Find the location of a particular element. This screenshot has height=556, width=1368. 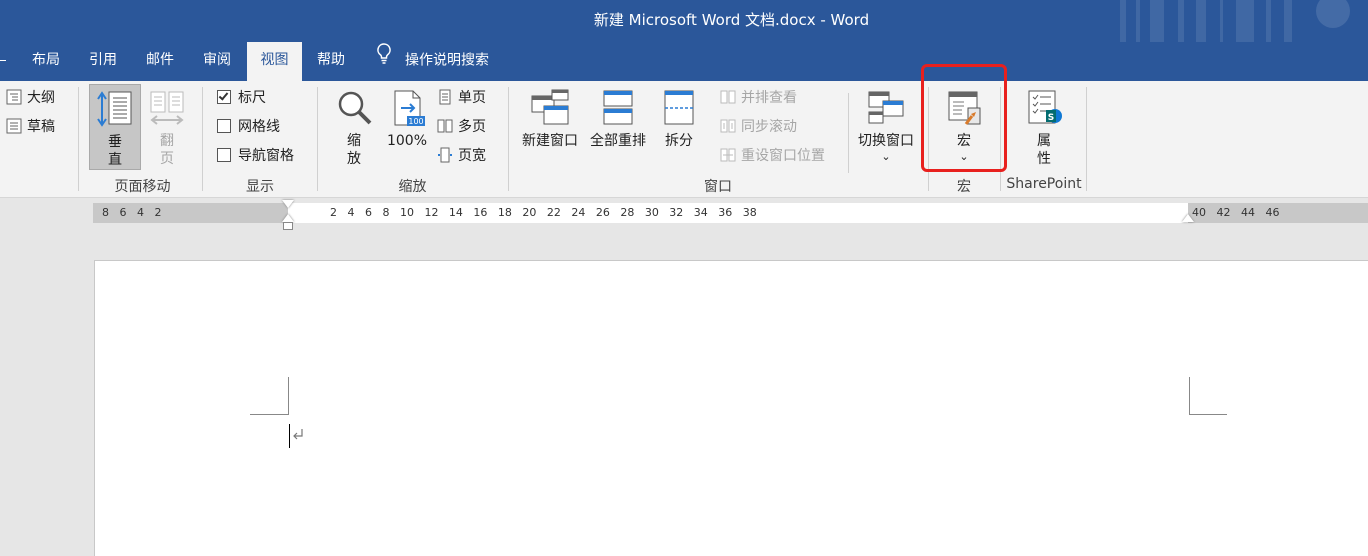

vertical-button: 垂 直 is located at coordinates (115, 127).